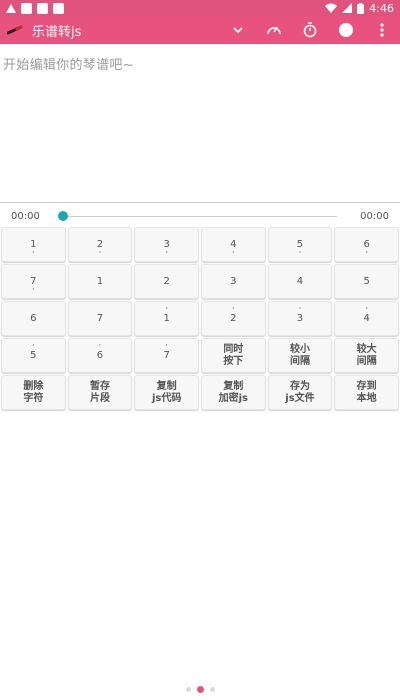 This screenshot has width=400, height=700. Describe the element at coordinates (33, 398) in the screenshot. I see `key-line2: 字符` at that location.